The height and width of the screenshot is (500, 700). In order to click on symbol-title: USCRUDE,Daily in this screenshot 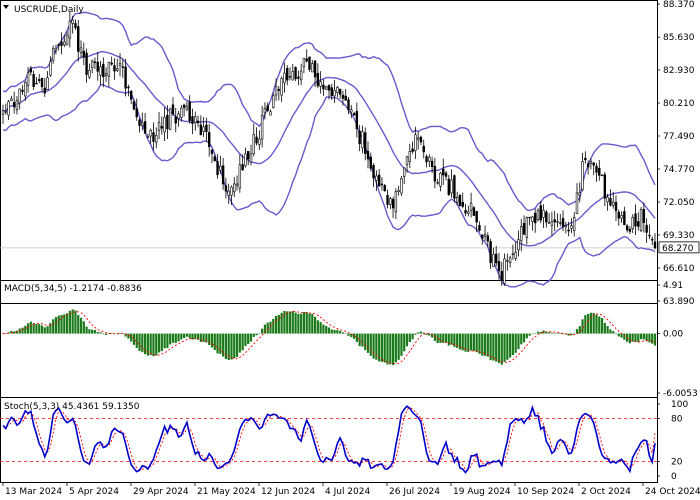, I will do `click(43, 10)`.